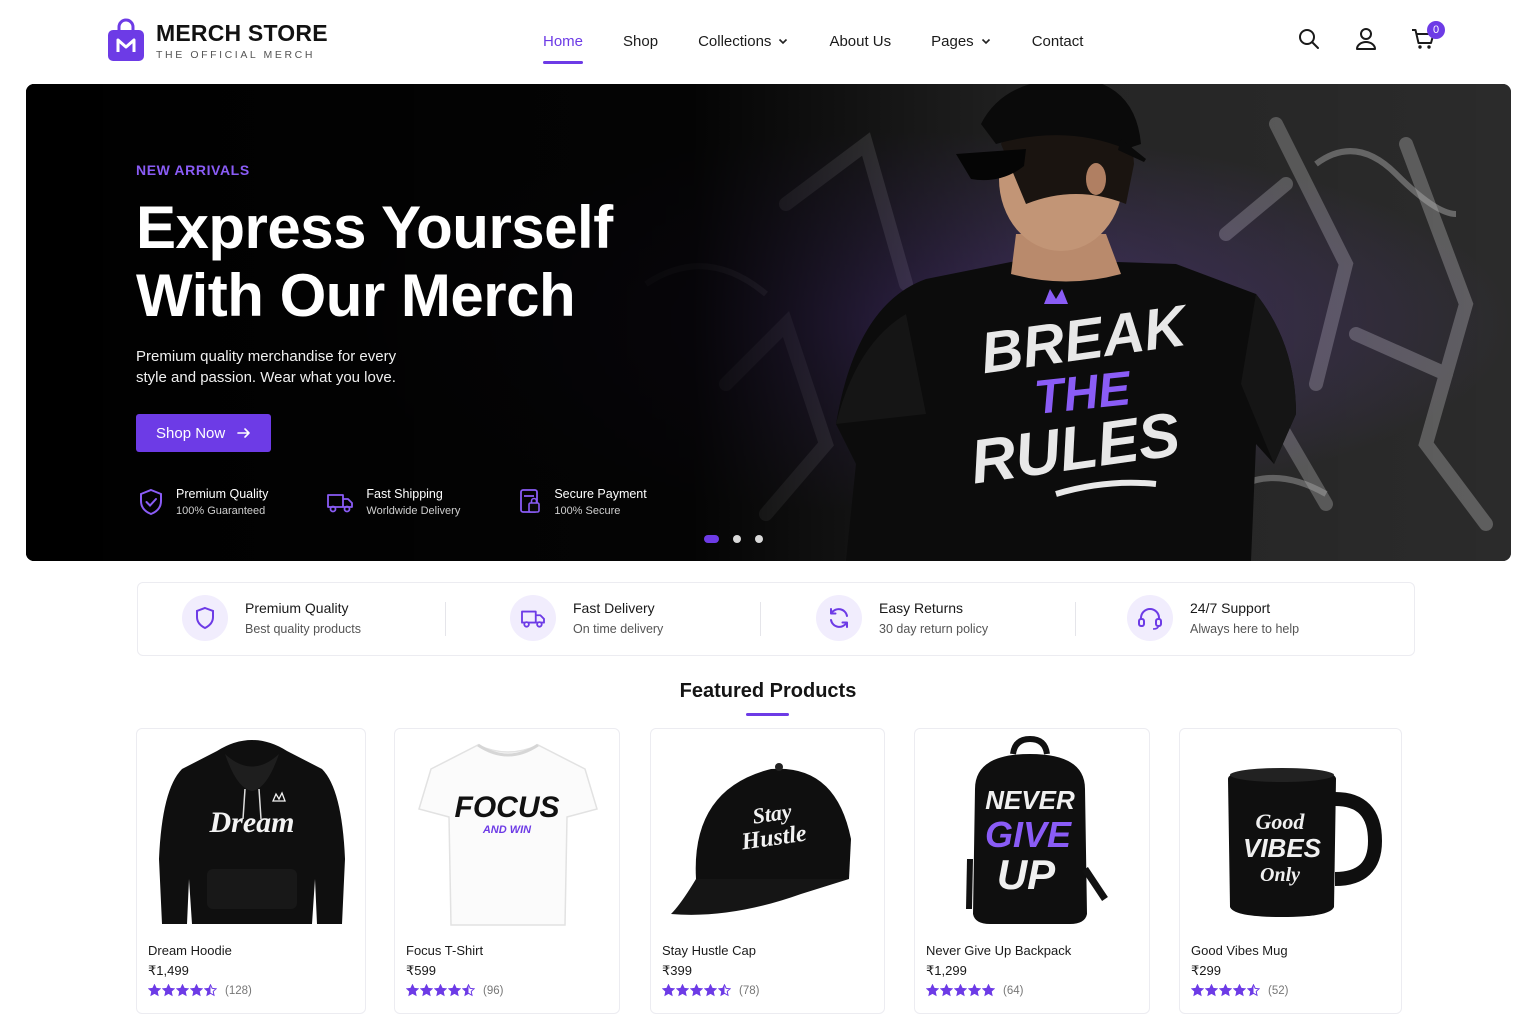 This screenshot has width=1536, height=1024. I want to click on product-card: FOCUS AND WIN Focus T-Shirt ₹599 (96), so click(507, 871).